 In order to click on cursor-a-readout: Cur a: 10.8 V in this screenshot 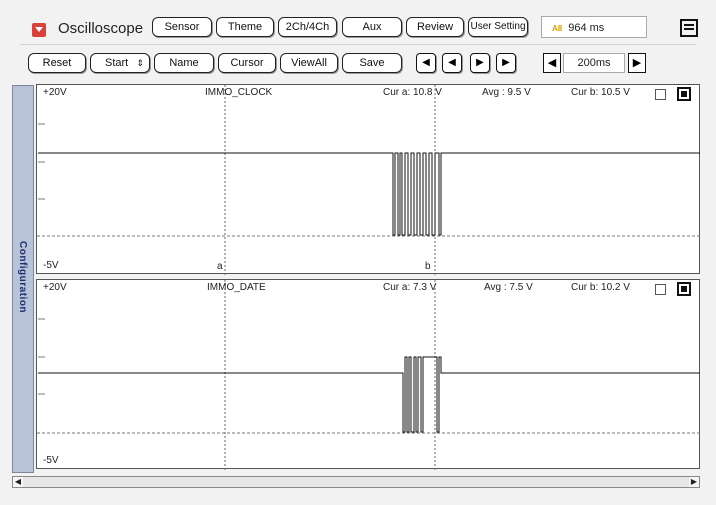, I will do `click(412, 92)`.